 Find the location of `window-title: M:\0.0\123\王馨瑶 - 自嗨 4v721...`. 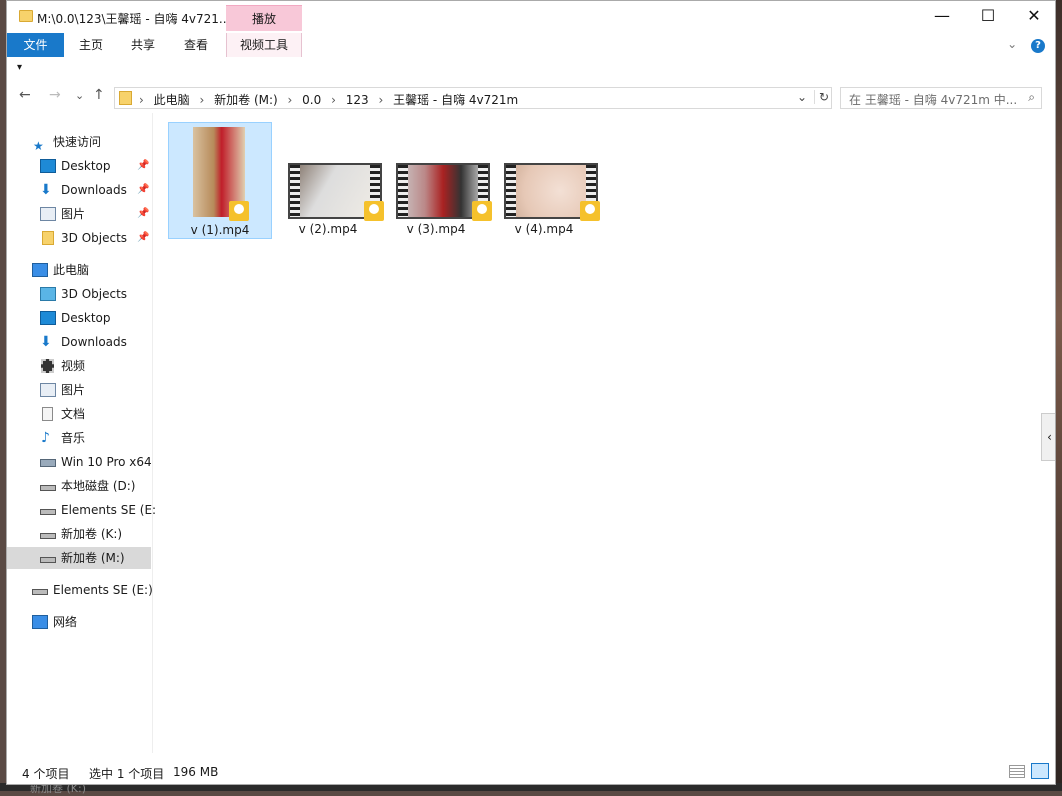

window-title: M:\0.0\123\王馨瑶 - 自嗨 4v721... is located at coordinates (134, 19).